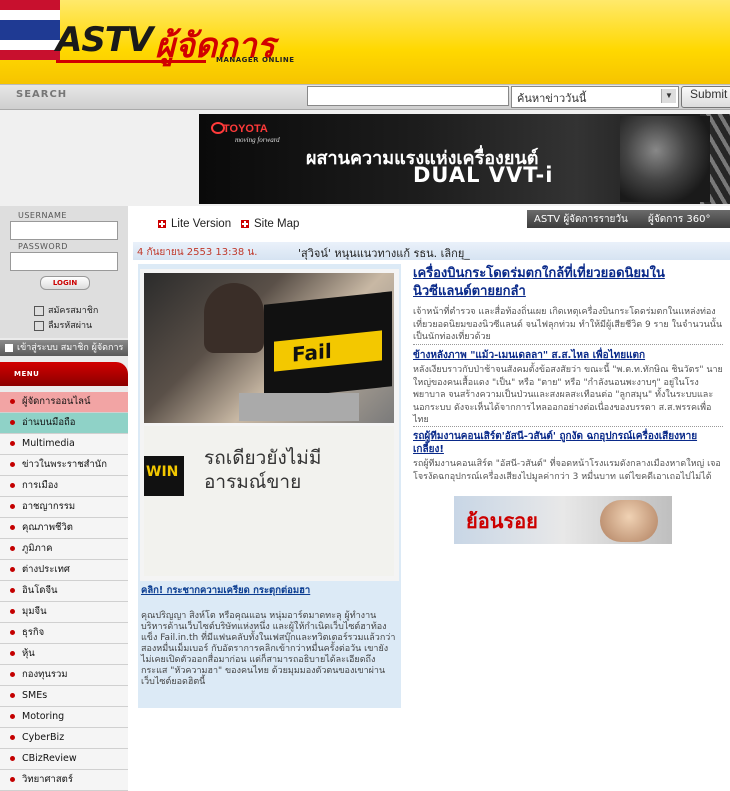 The height and width of the screenshot is (791, 730). What do you see at coordinates (502, 521) in the screenshot?
I see `flashback-ad-text: ย้อนรอย` at bounding box center [502, 521].